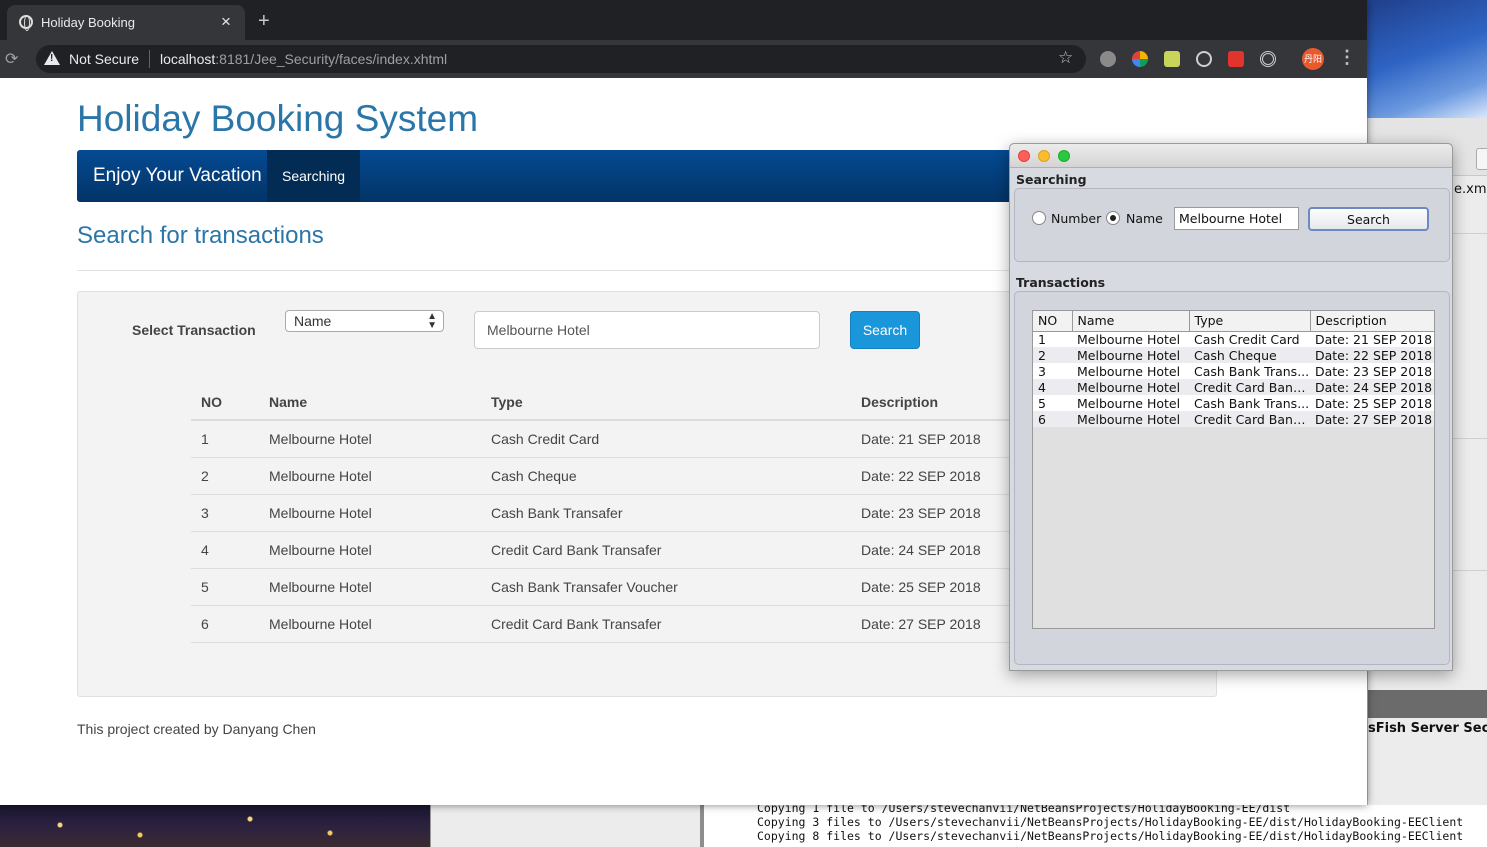 This screenshot has height=847, width=1487. What do you see at coordinates (313, 321) in the screenshot?
I see `select-value: Name` at bounding box center [313, 321].